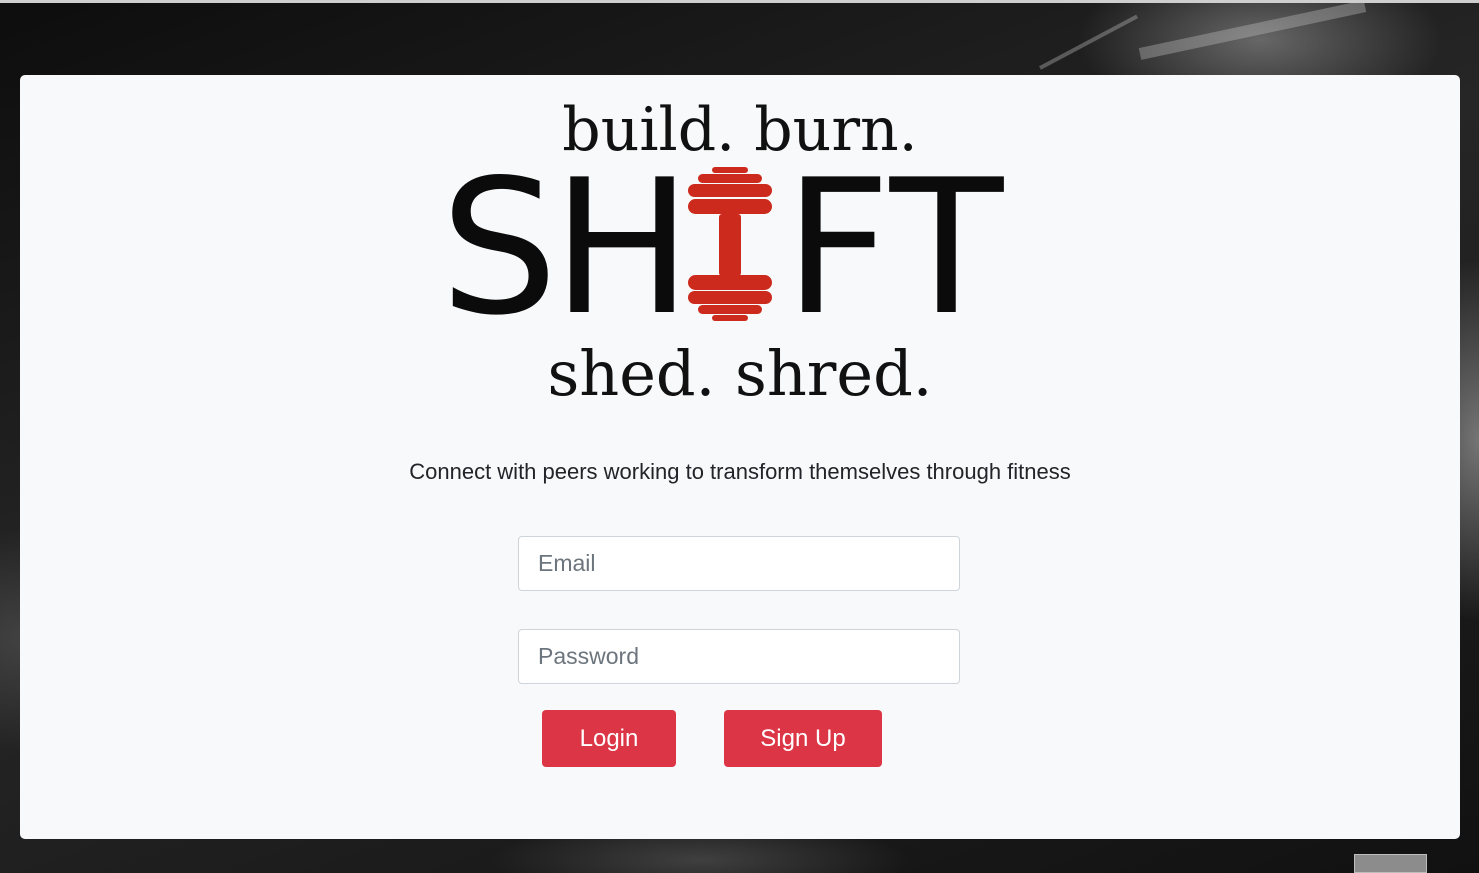  I want to click on dumbbell-icon, so click(730, 244).